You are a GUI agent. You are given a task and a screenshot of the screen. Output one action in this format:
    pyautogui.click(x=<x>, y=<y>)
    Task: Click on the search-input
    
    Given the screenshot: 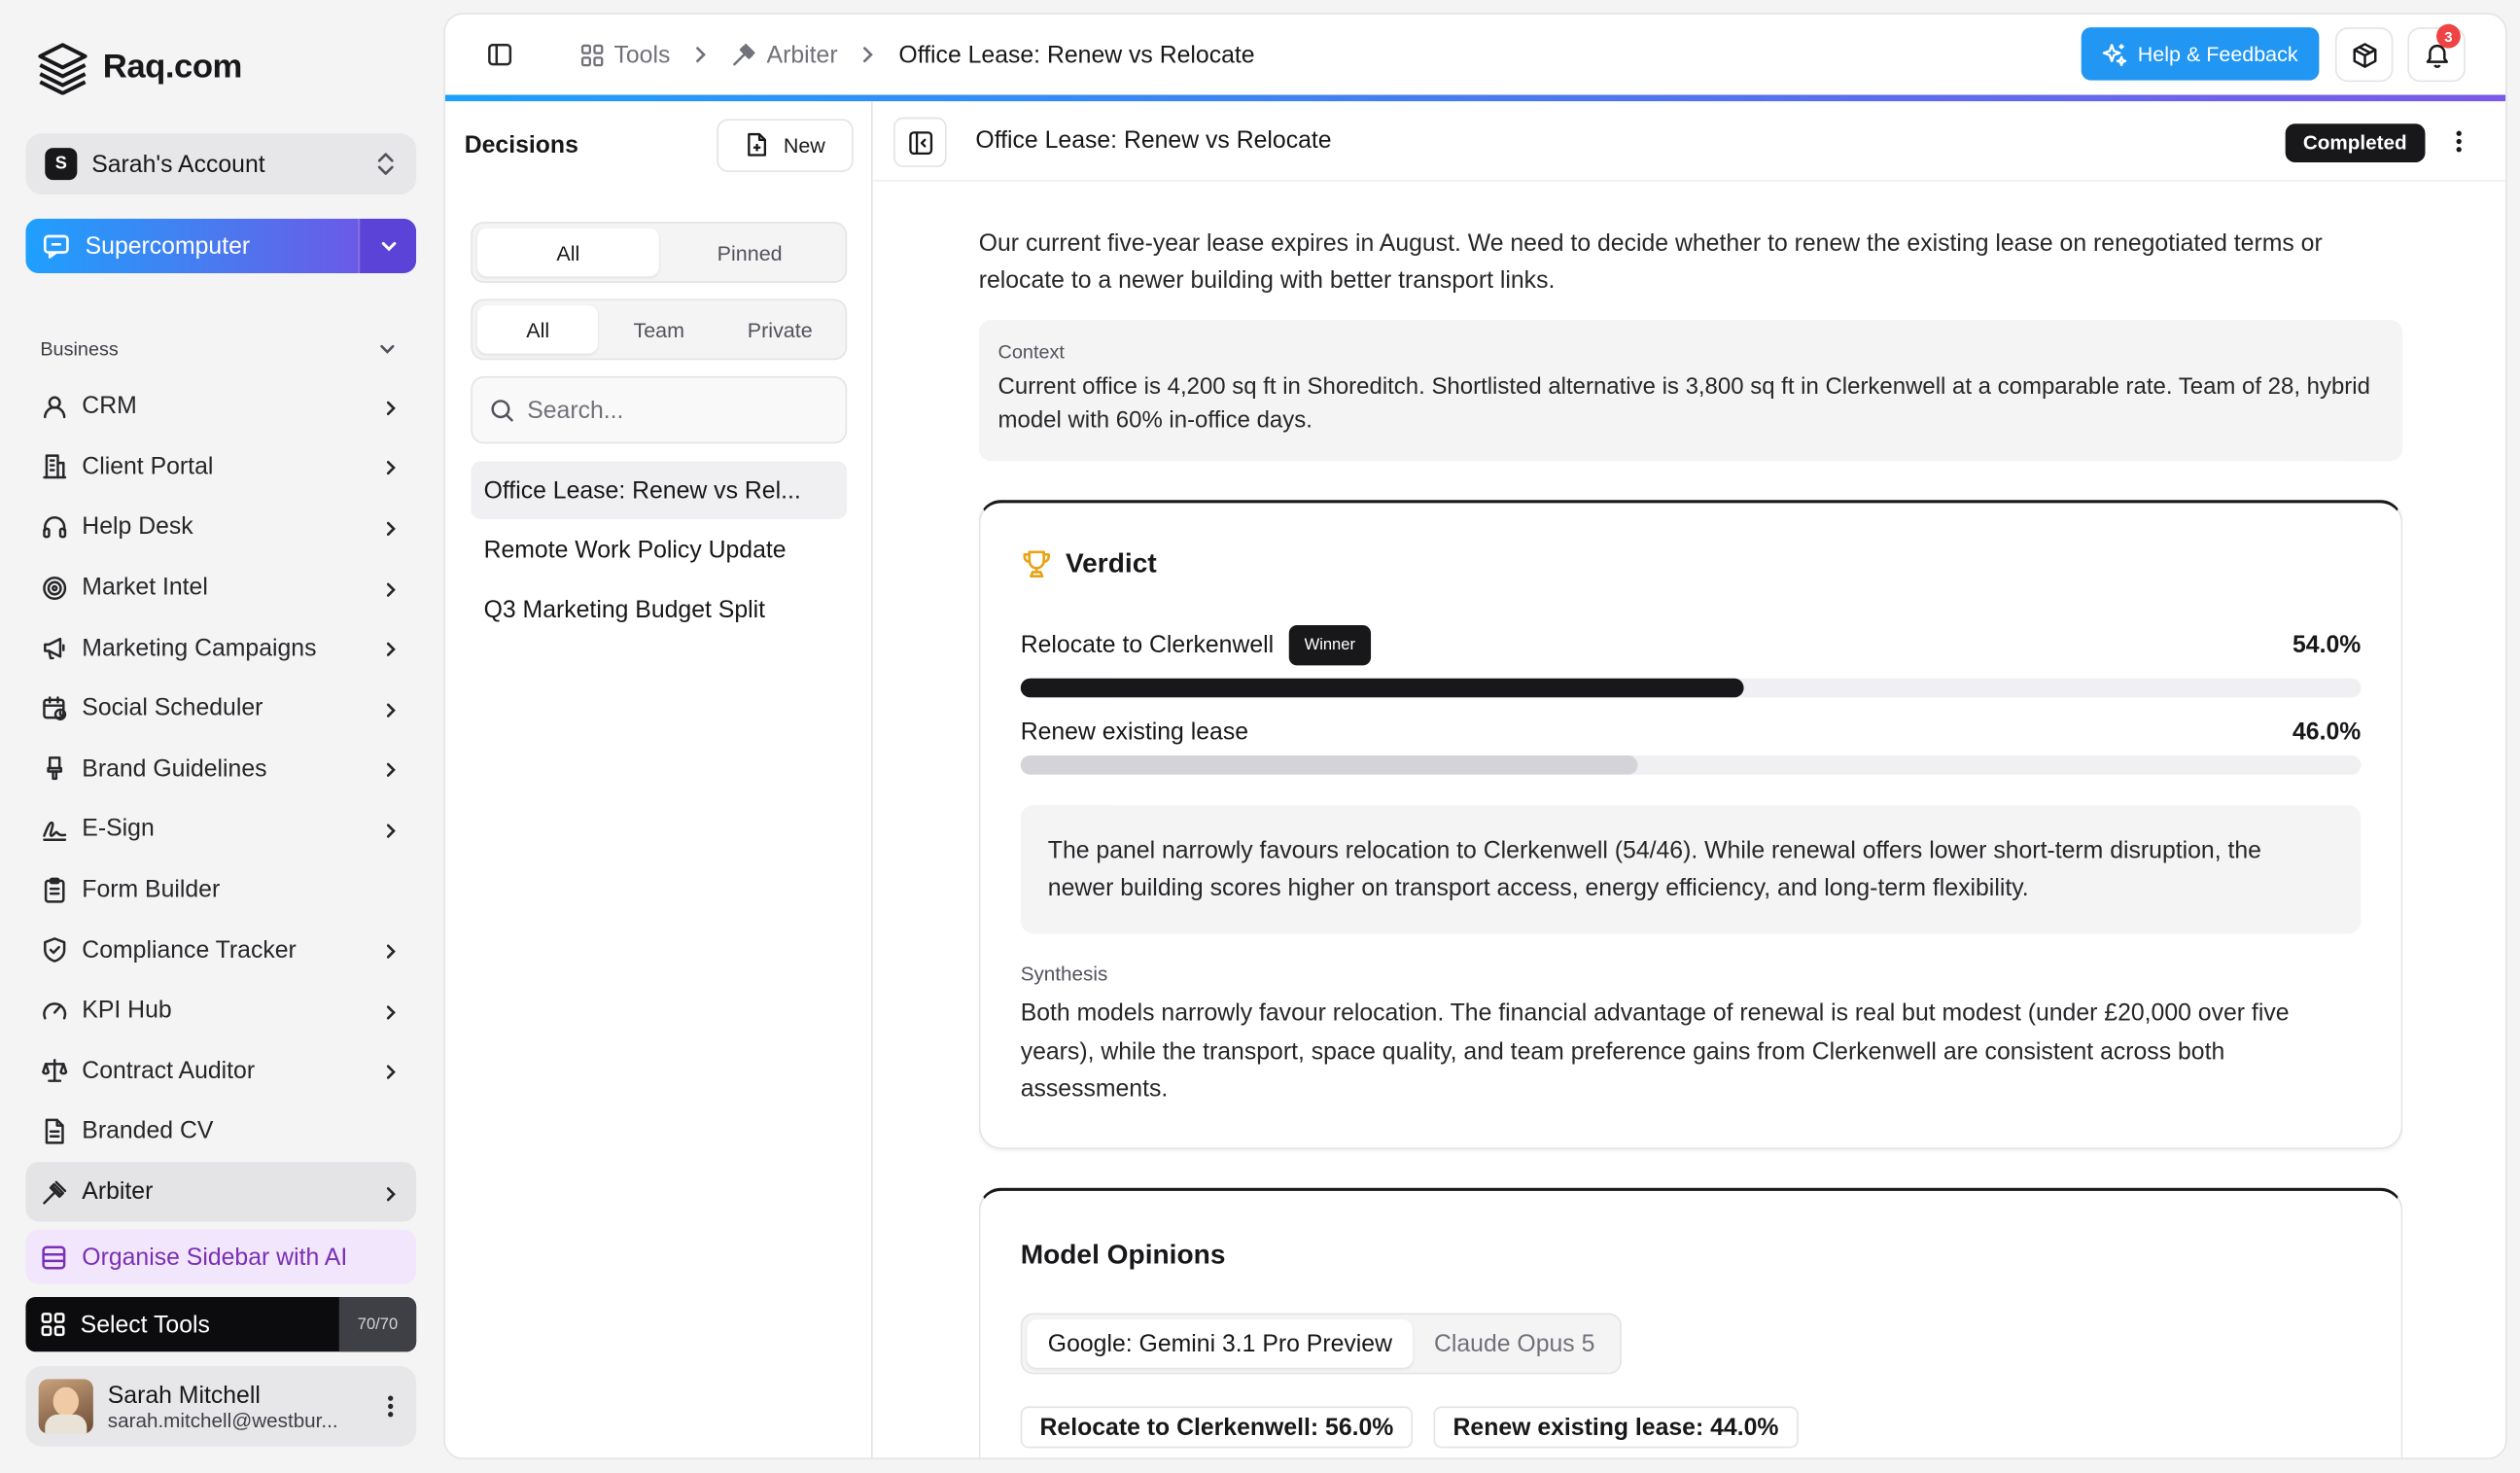 What is the action you would take?
    pyautogui.click(x=672, y=410)
    